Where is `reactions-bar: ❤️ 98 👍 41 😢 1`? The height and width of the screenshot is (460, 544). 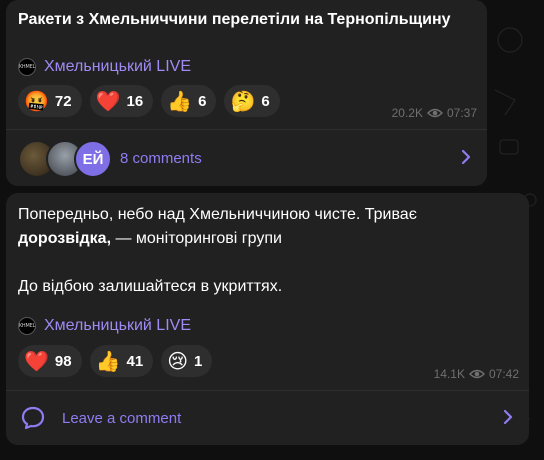 reactions-bar: ❤️ 98 👍 41 😢 1 is located at coordinates (115, 361).